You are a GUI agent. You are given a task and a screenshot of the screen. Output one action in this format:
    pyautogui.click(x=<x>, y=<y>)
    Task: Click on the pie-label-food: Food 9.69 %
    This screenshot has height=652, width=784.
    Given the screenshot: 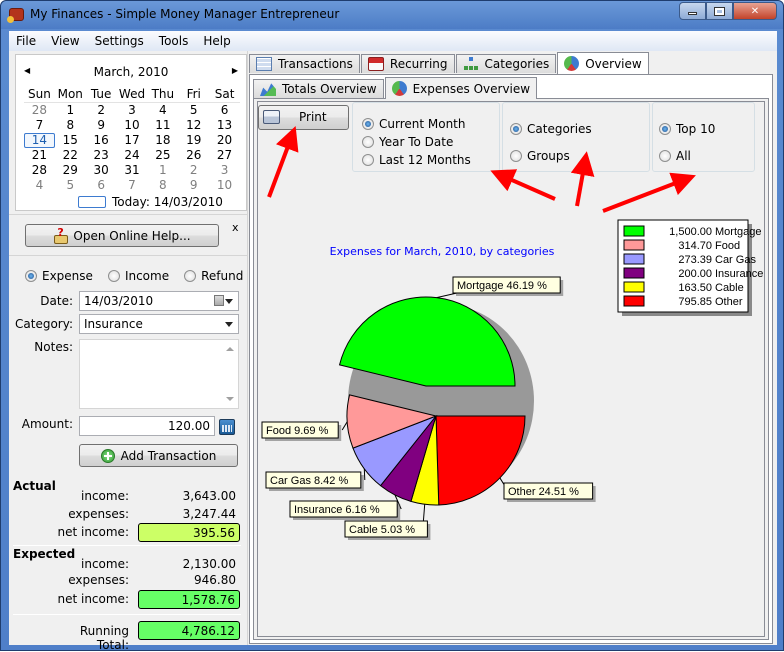 What is the action you would take?
    pyautogui.click(x=297, y=431)
    